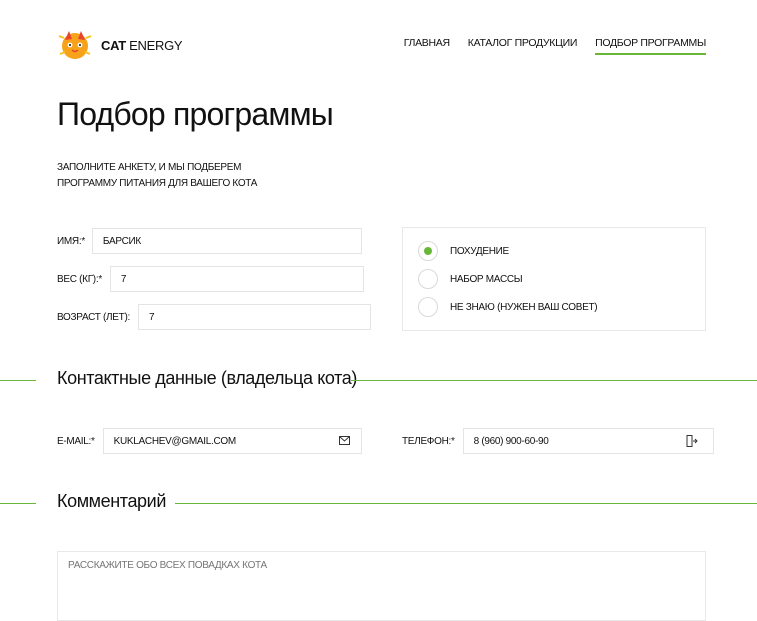 Image resolution: width=757 pixels, height=621 pixels. I want to click on name-field-row: ИМЯ:*, so click(209, 241).